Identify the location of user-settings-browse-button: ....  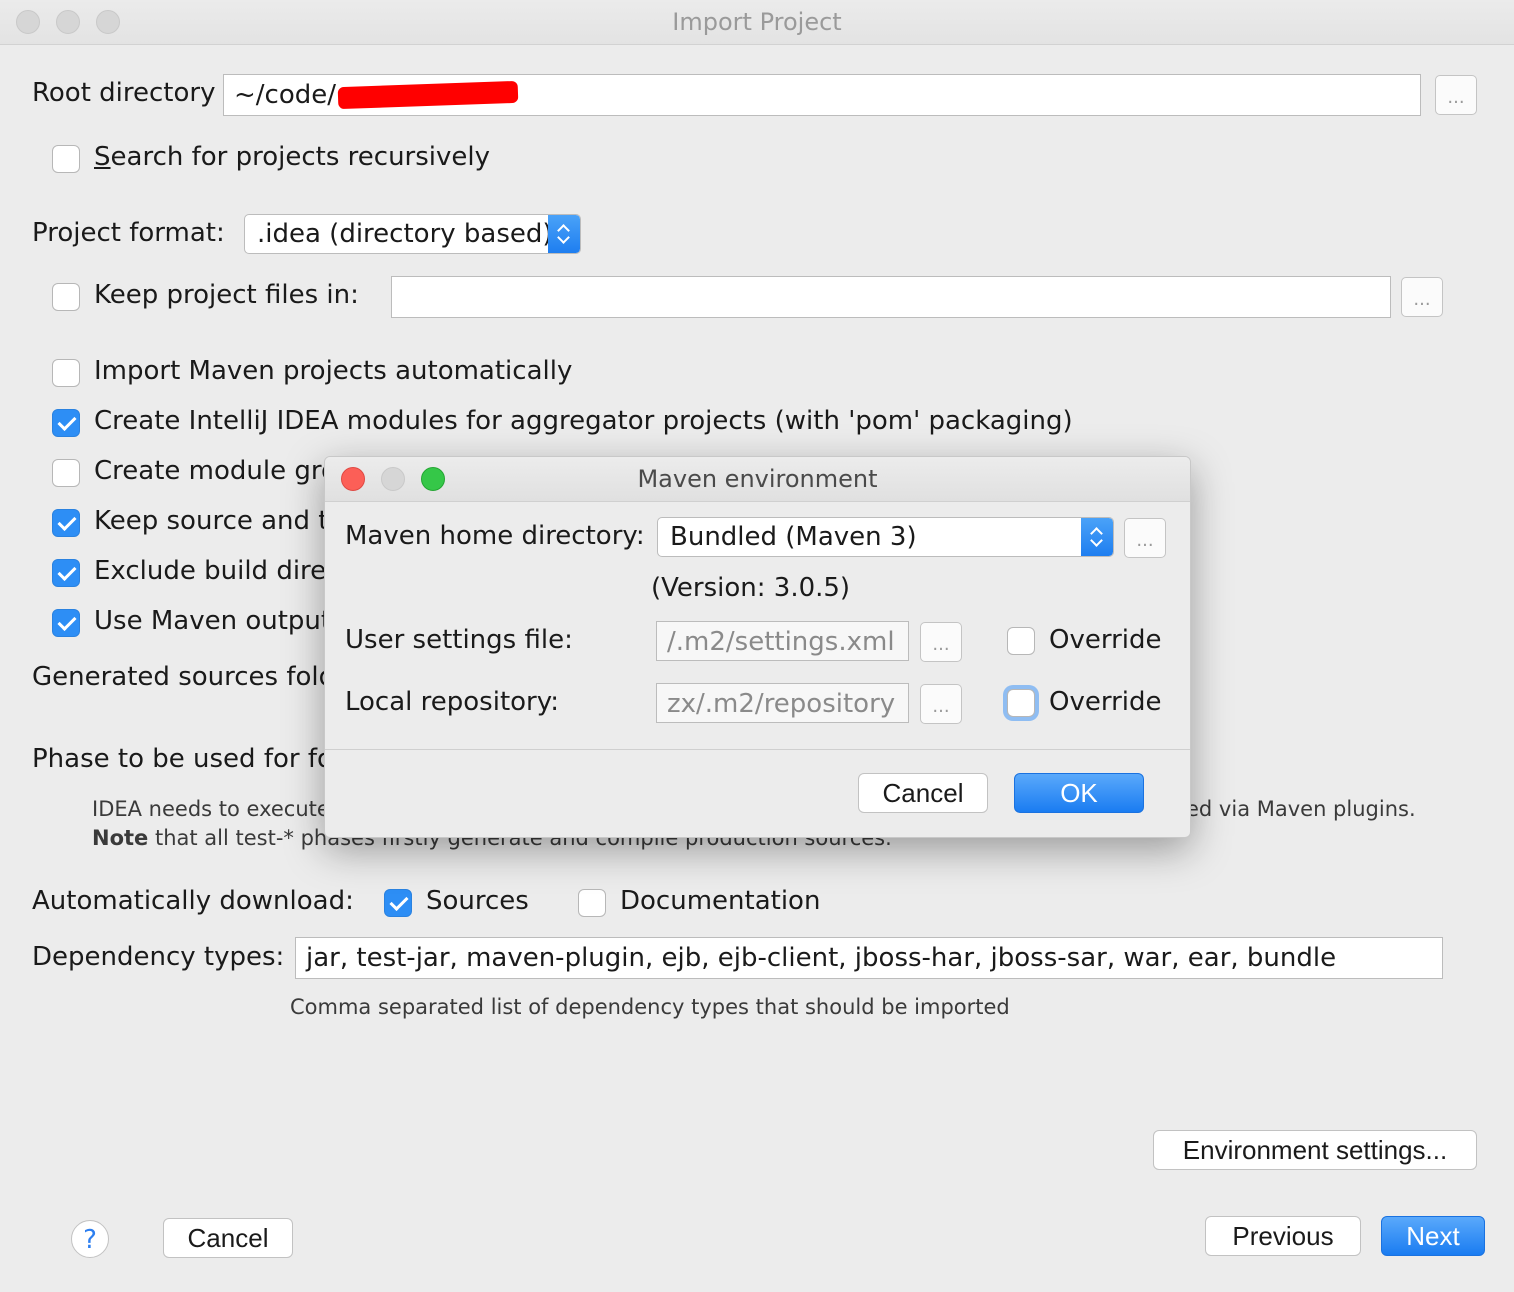
(941, 642).